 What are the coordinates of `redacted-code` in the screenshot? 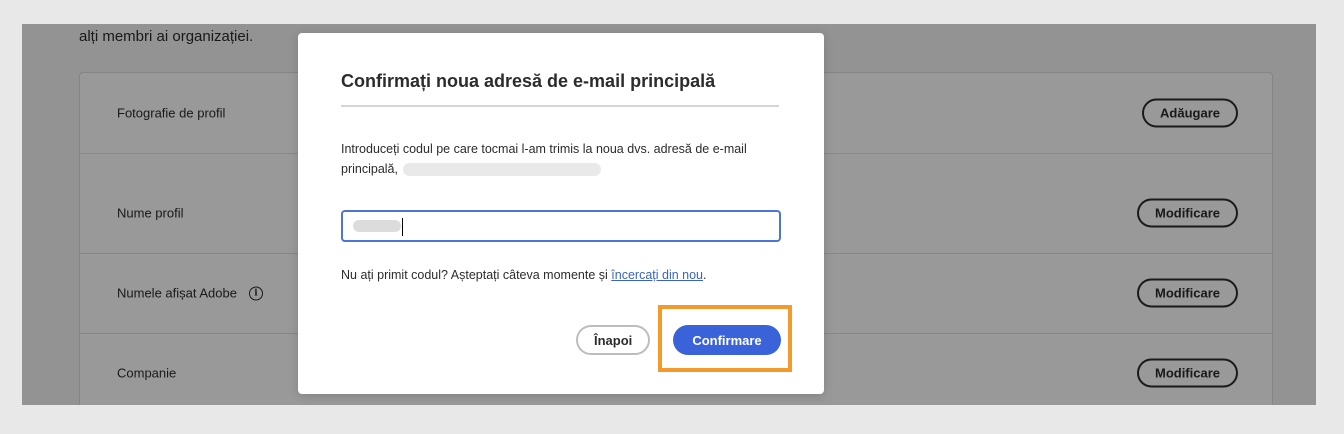 It's located at (377, 226).